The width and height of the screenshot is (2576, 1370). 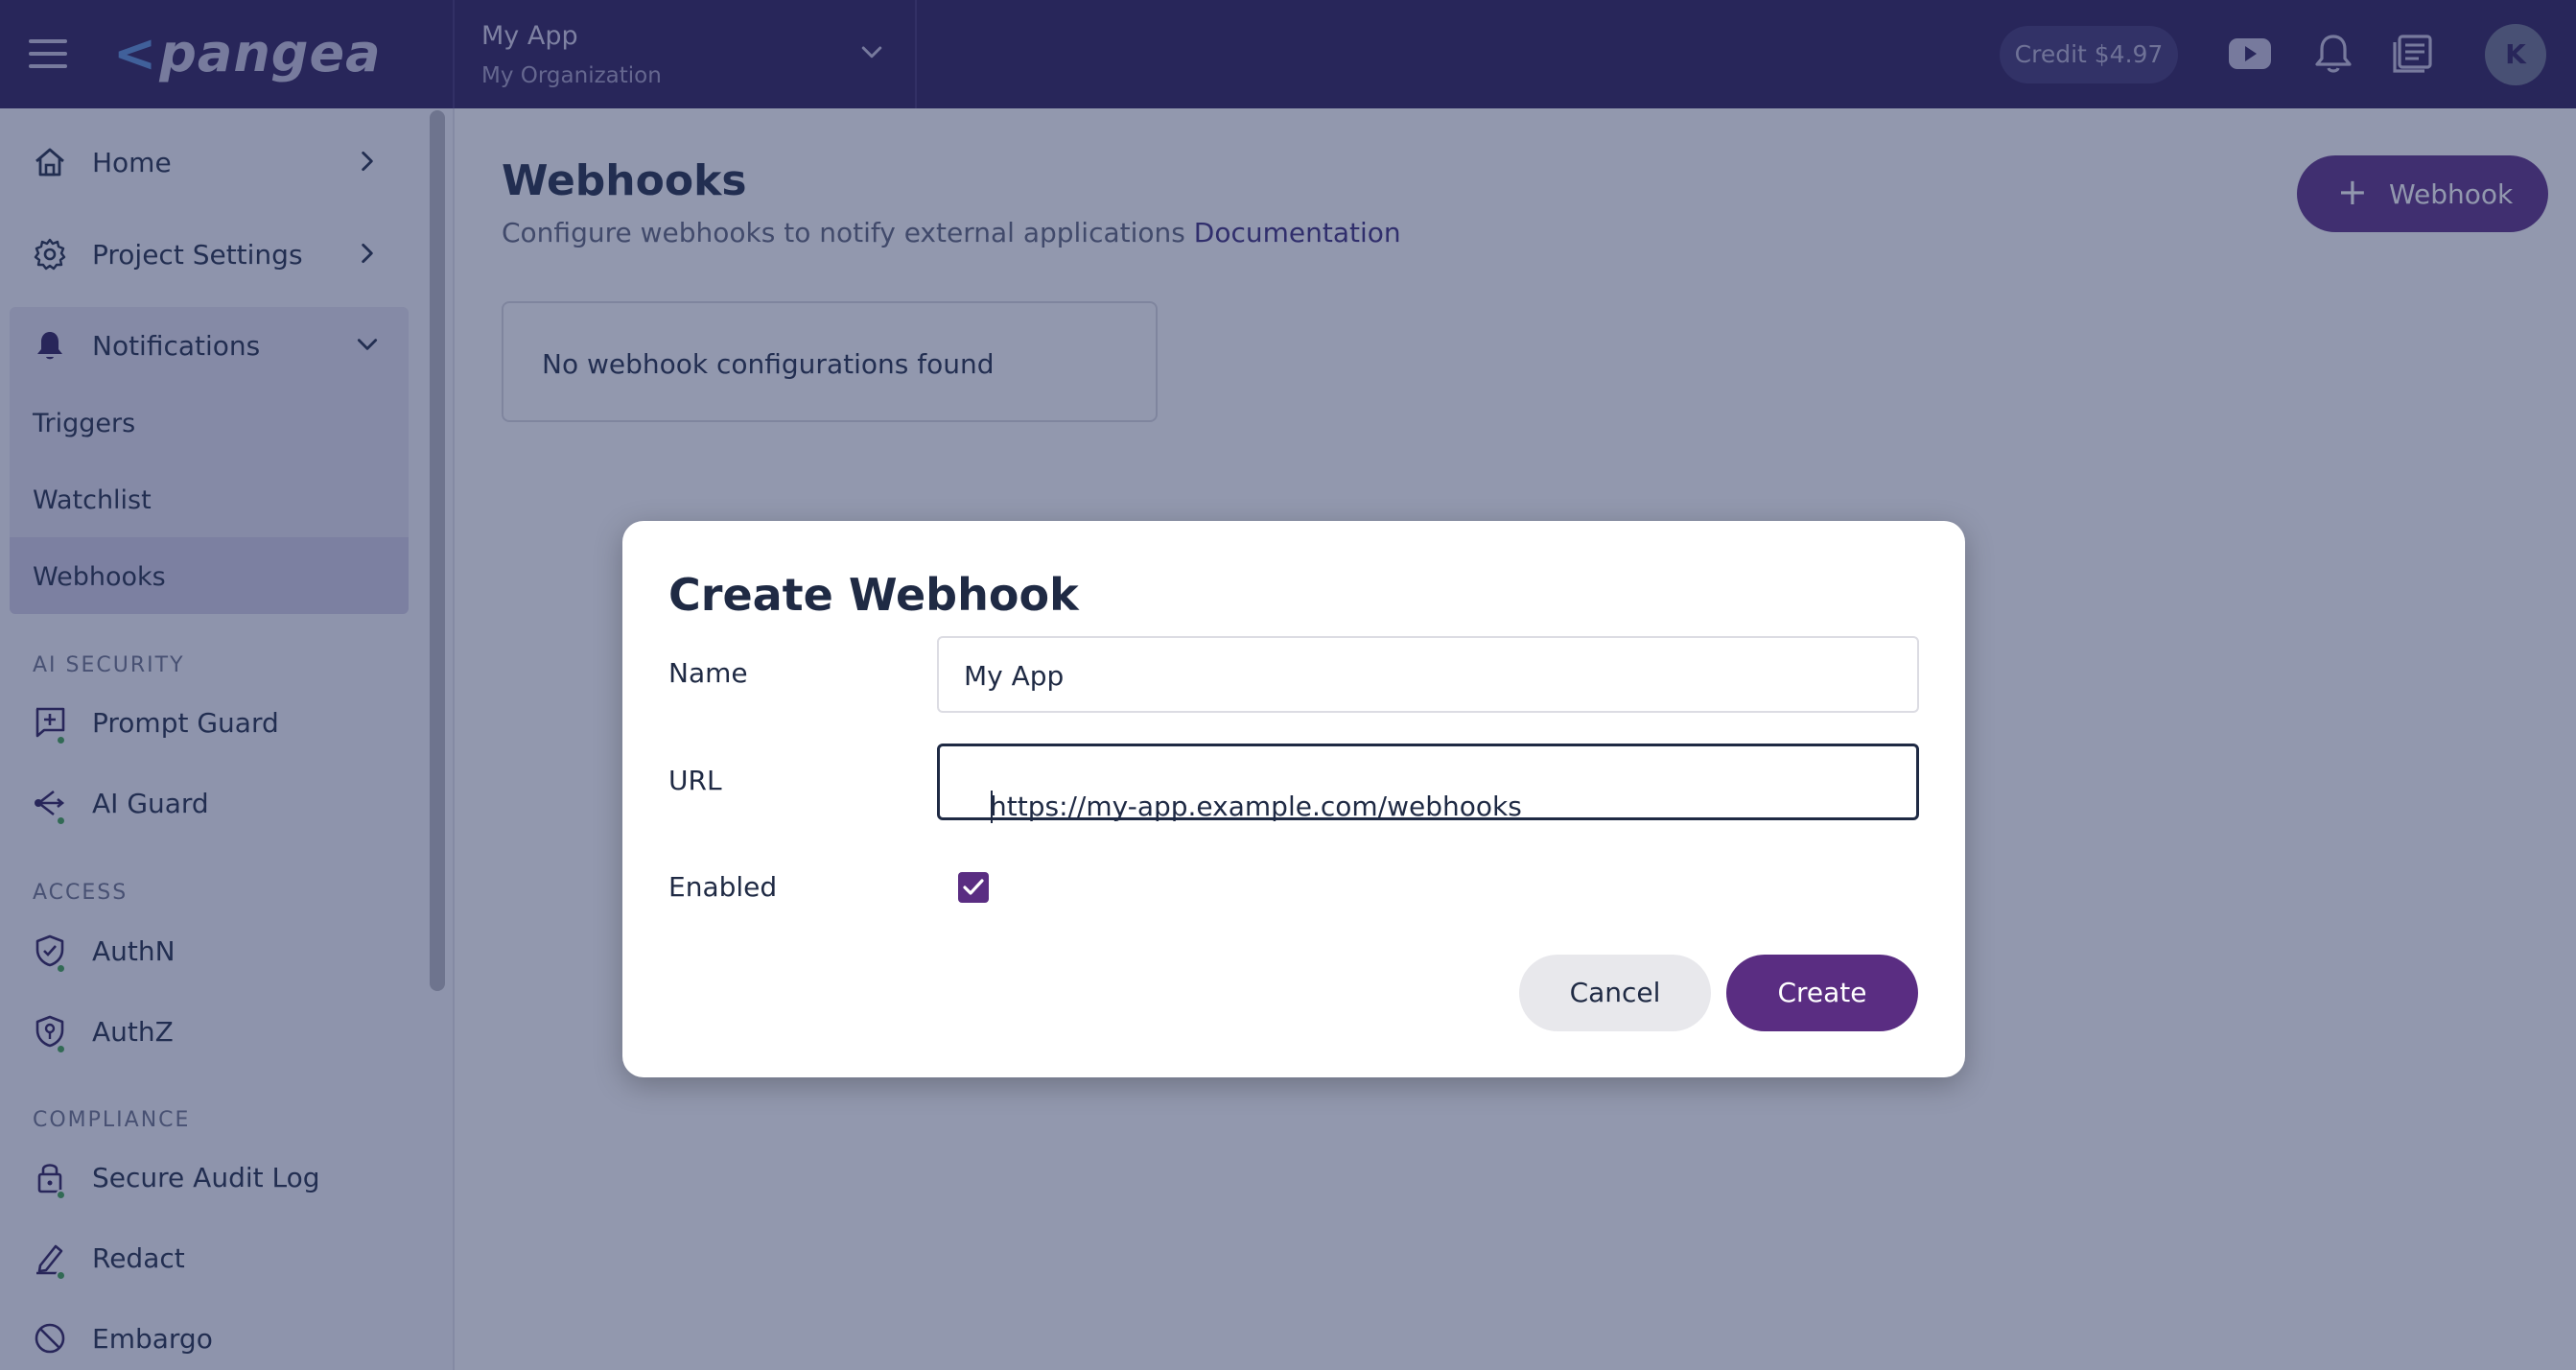 I want to click on create-button: Create, so click(x=1822, y=993).